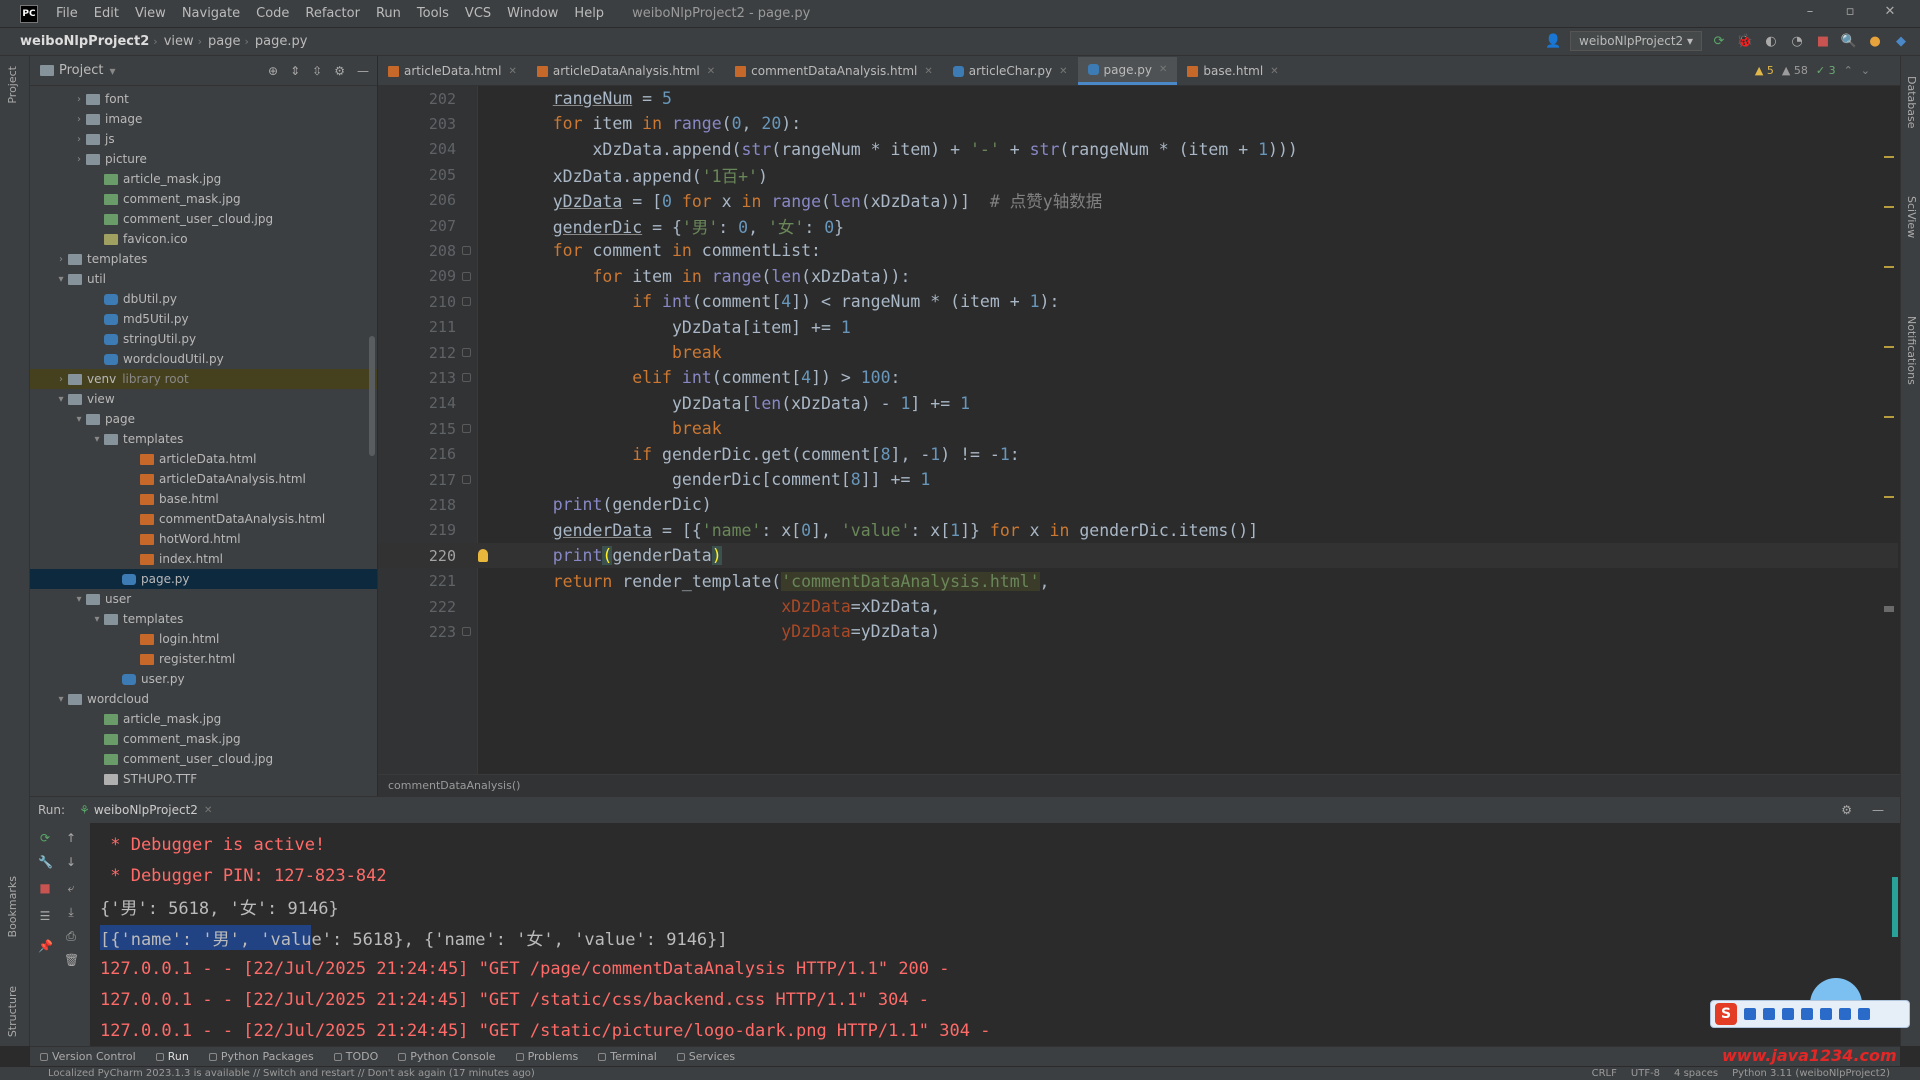 The image size is (1920, 1080). I want to click on ime-tools-icon, so click(1845, 1014).